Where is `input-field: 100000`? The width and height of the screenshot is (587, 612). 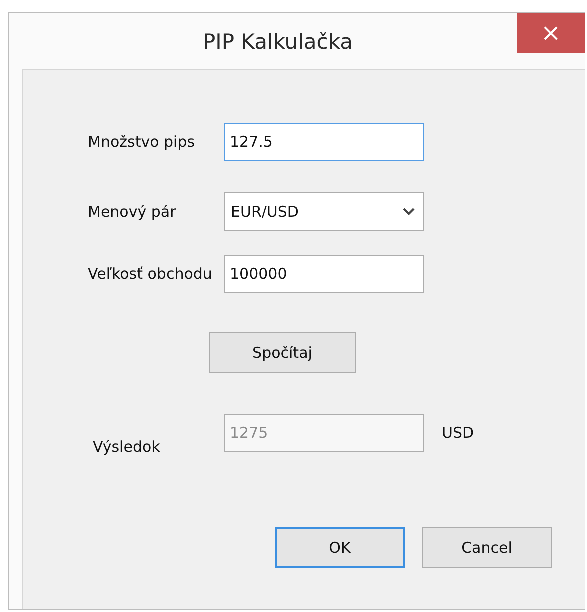 input-field: 100000 is located at coordinates (324, 274).